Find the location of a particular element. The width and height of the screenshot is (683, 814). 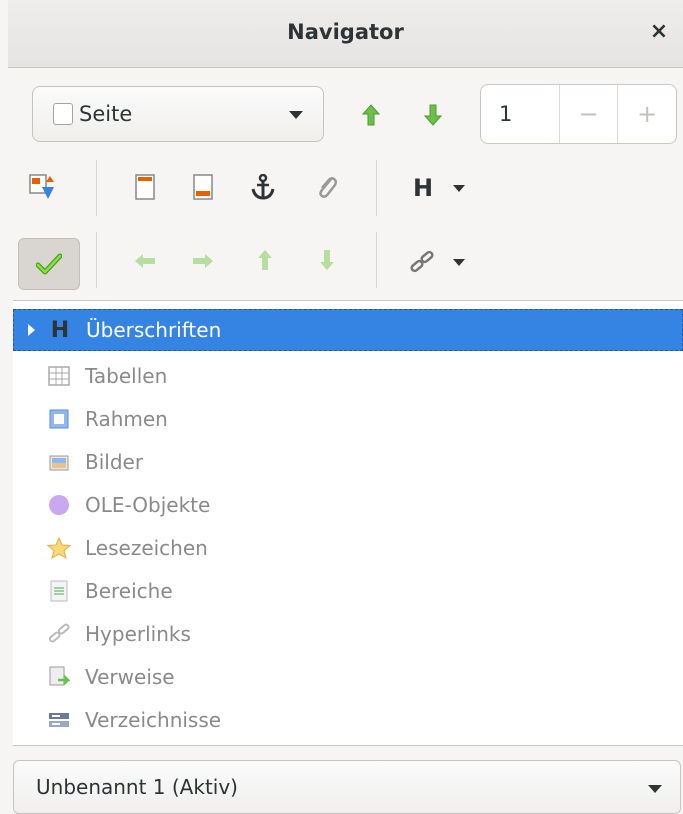

tree-item-label: Verweise is located at coordinates (130, 677).